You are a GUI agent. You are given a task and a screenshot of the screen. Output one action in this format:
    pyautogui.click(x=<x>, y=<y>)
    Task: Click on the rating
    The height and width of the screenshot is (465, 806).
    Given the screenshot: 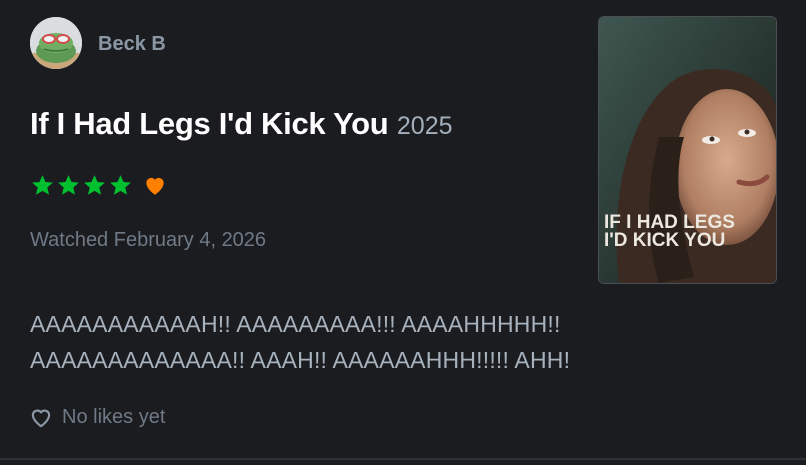 What is the action you would take?
    pyautogui.click(x=99, y=185)
    